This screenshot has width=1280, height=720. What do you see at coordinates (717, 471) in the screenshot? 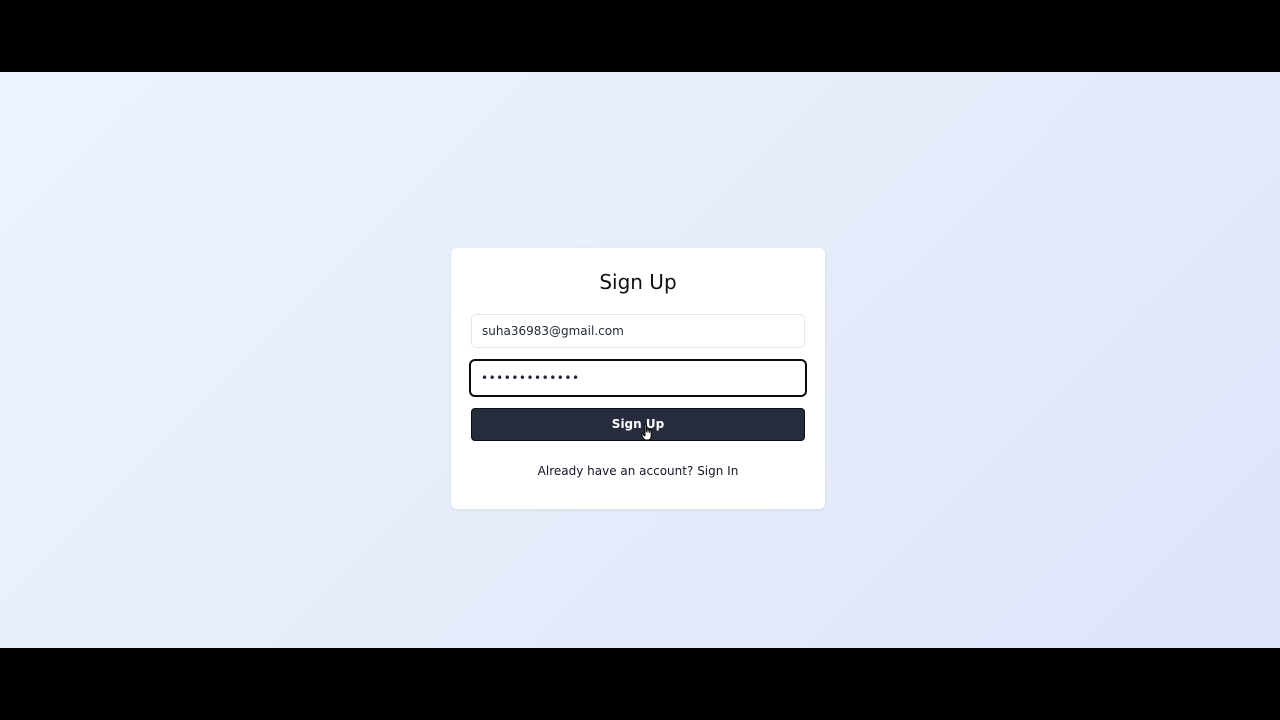
I see `signin-link: Sign In` at bounding box center [717, 471].